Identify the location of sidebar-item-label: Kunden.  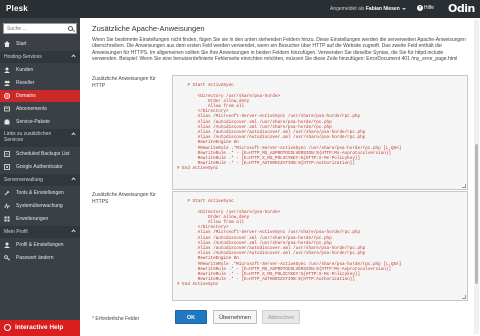
(25, 70).